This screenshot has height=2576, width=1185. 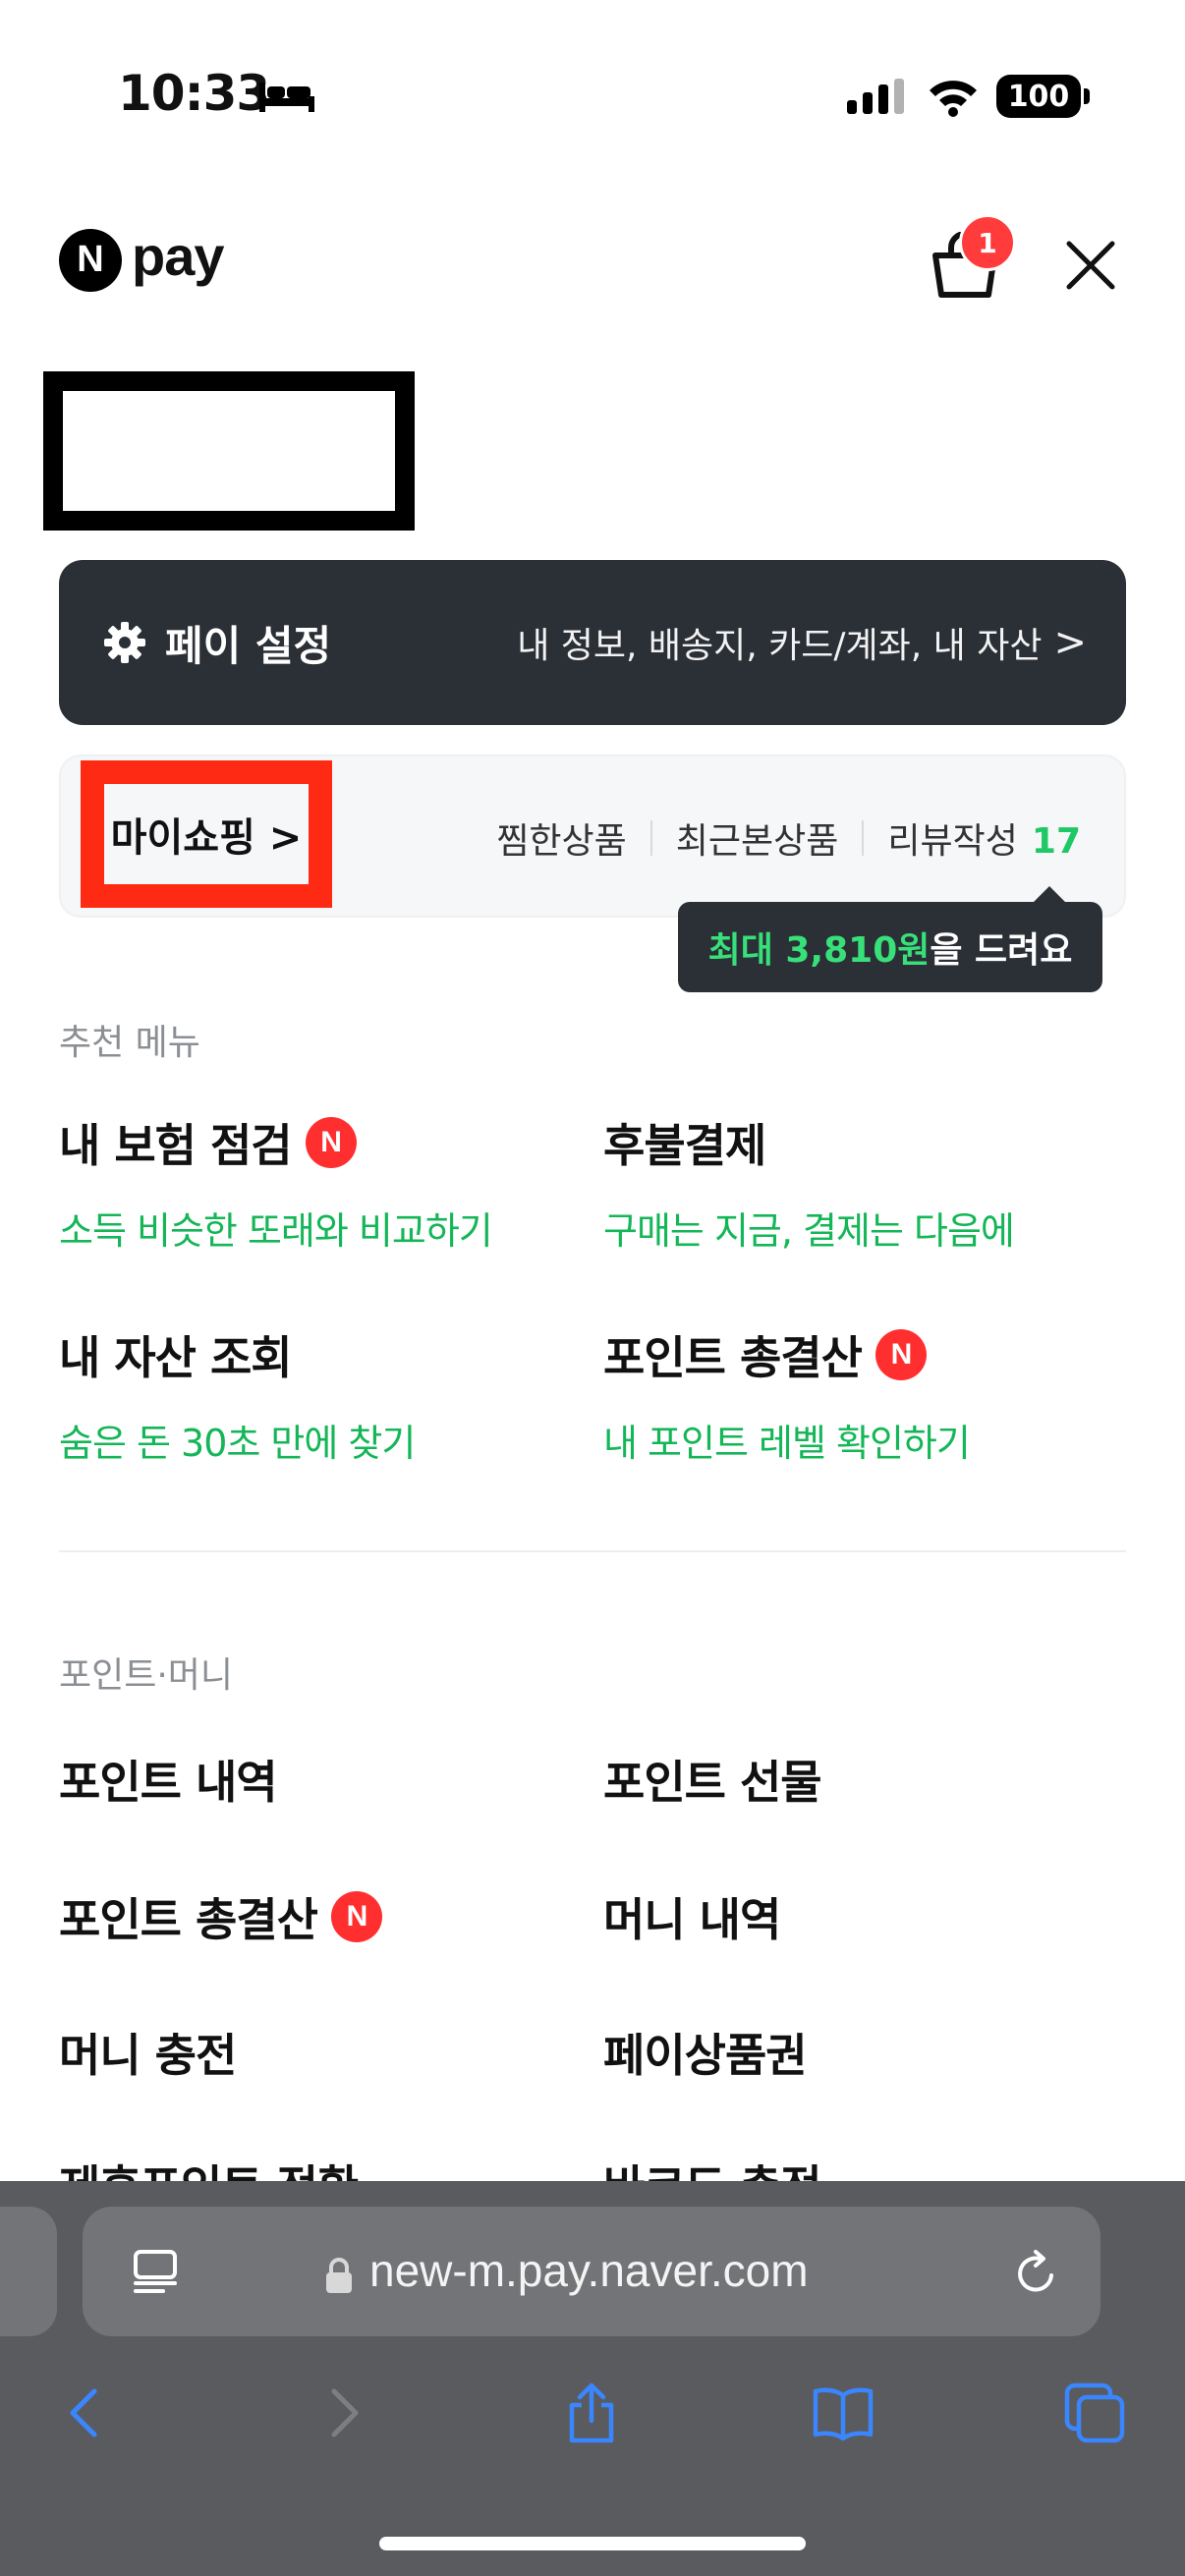 I want to click on pay-settings-banner: 페이 설정 내 정보, 배송지, 카드/계좌, 내 자산 >, so click(x=592, y=642).